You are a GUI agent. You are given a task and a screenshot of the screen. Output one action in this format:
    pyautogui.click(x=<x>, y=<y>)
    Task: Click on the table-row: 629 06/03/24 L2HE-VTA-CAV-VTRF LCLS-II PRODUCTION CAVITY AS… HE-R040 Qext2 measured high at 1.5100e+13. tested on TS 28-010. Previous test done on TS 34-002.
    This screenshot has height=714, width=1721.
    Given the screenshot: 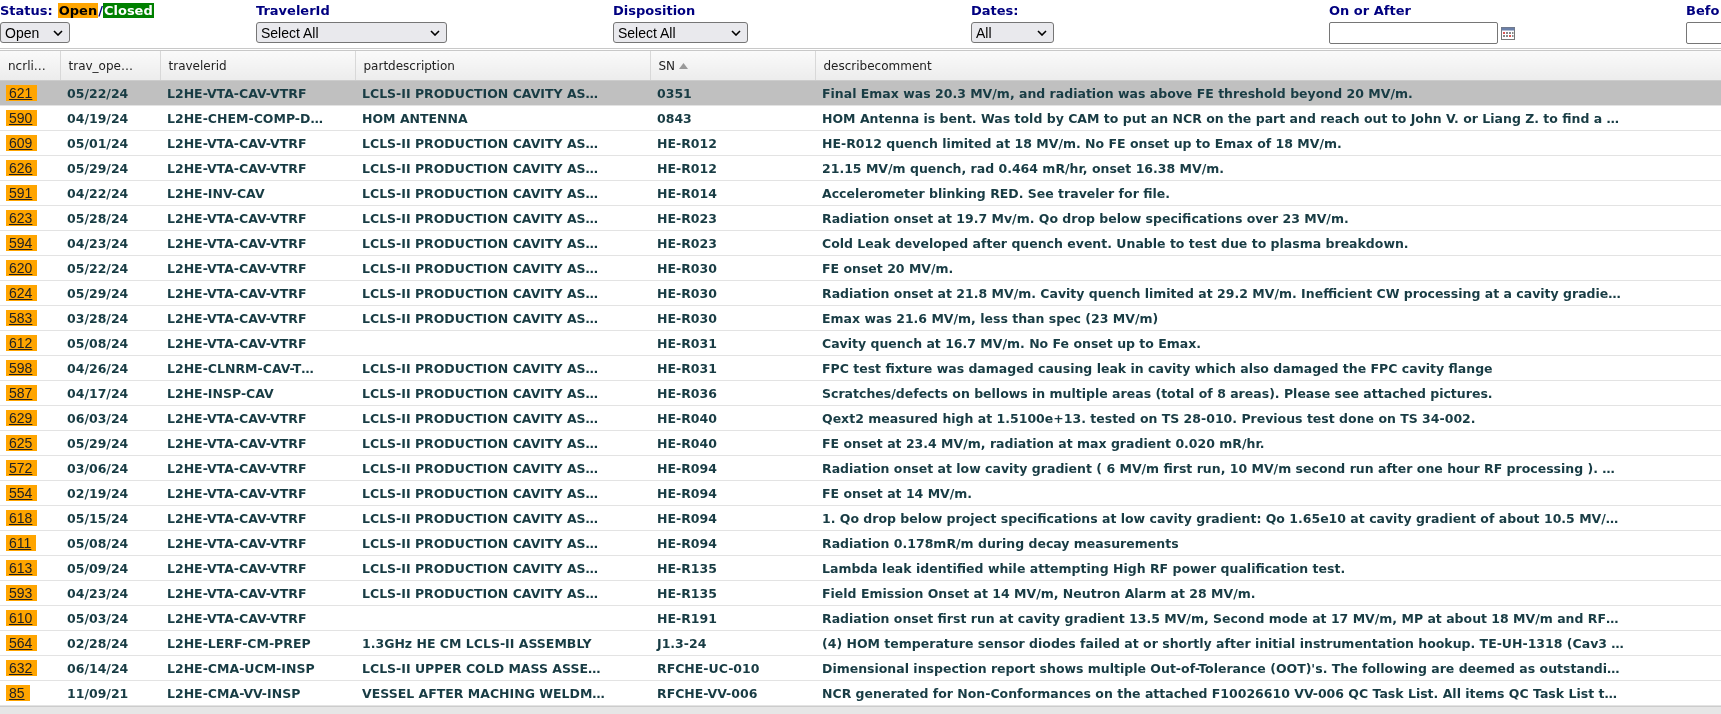 What is the action you would take?
    pyautogui.click(x=860, y=418)
    